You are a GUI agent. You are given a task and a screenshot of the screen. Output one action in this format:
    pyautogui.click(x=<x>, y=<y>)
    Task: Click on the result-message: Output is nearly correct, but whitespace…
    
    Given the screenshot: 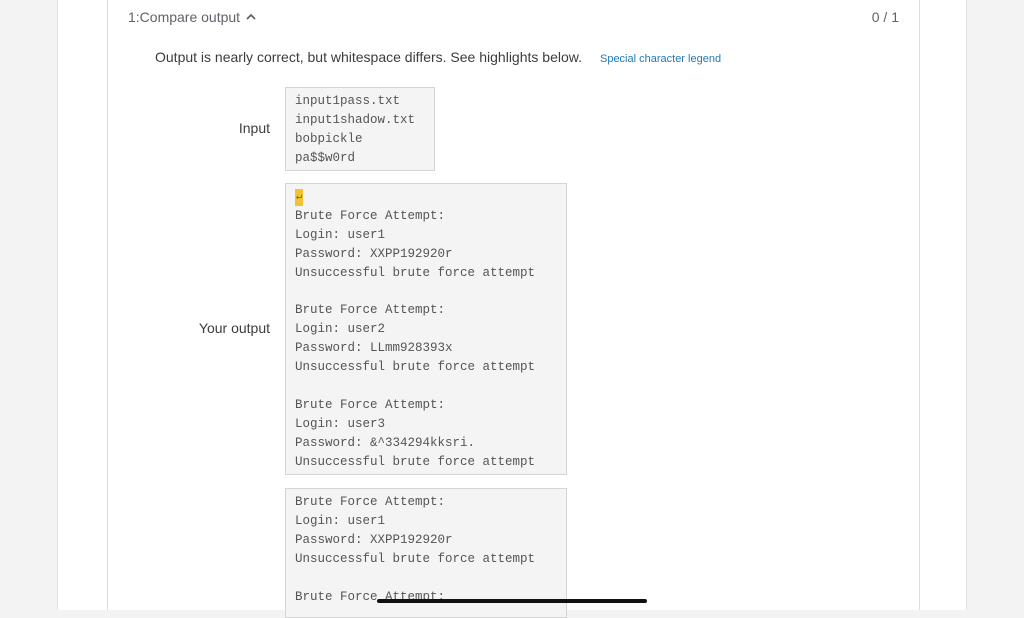 What is the action you would take?
    pyautogui.click(x=368, y=57)
    